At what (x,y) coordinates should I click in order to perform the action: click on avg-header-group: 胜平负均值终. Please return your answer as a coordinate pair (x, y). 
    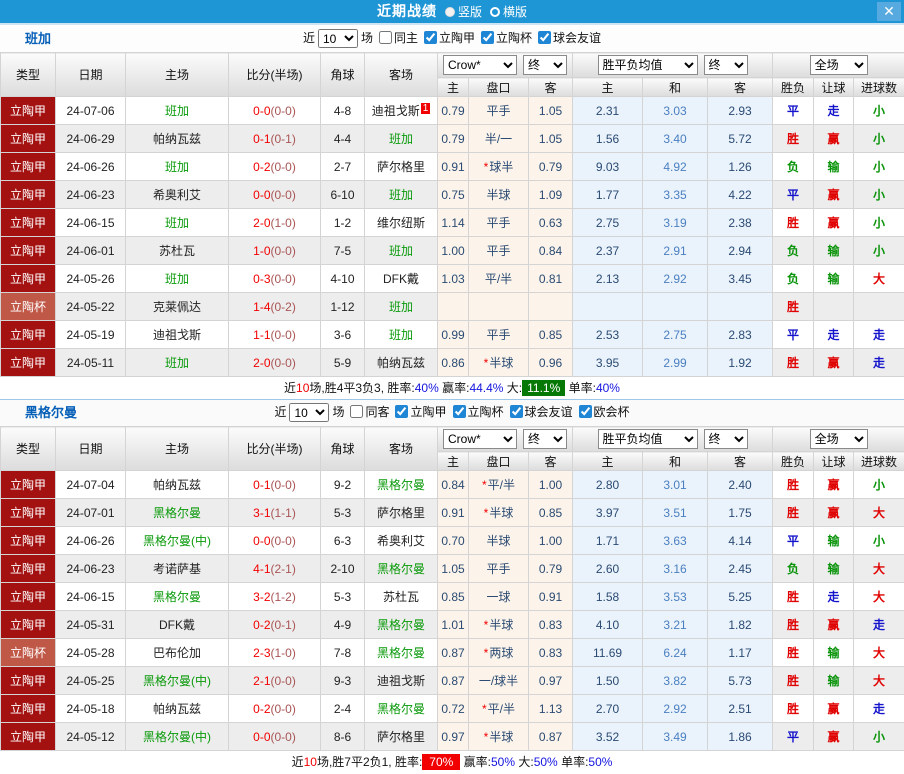
    Looking at the image, I should click on (673, 439).